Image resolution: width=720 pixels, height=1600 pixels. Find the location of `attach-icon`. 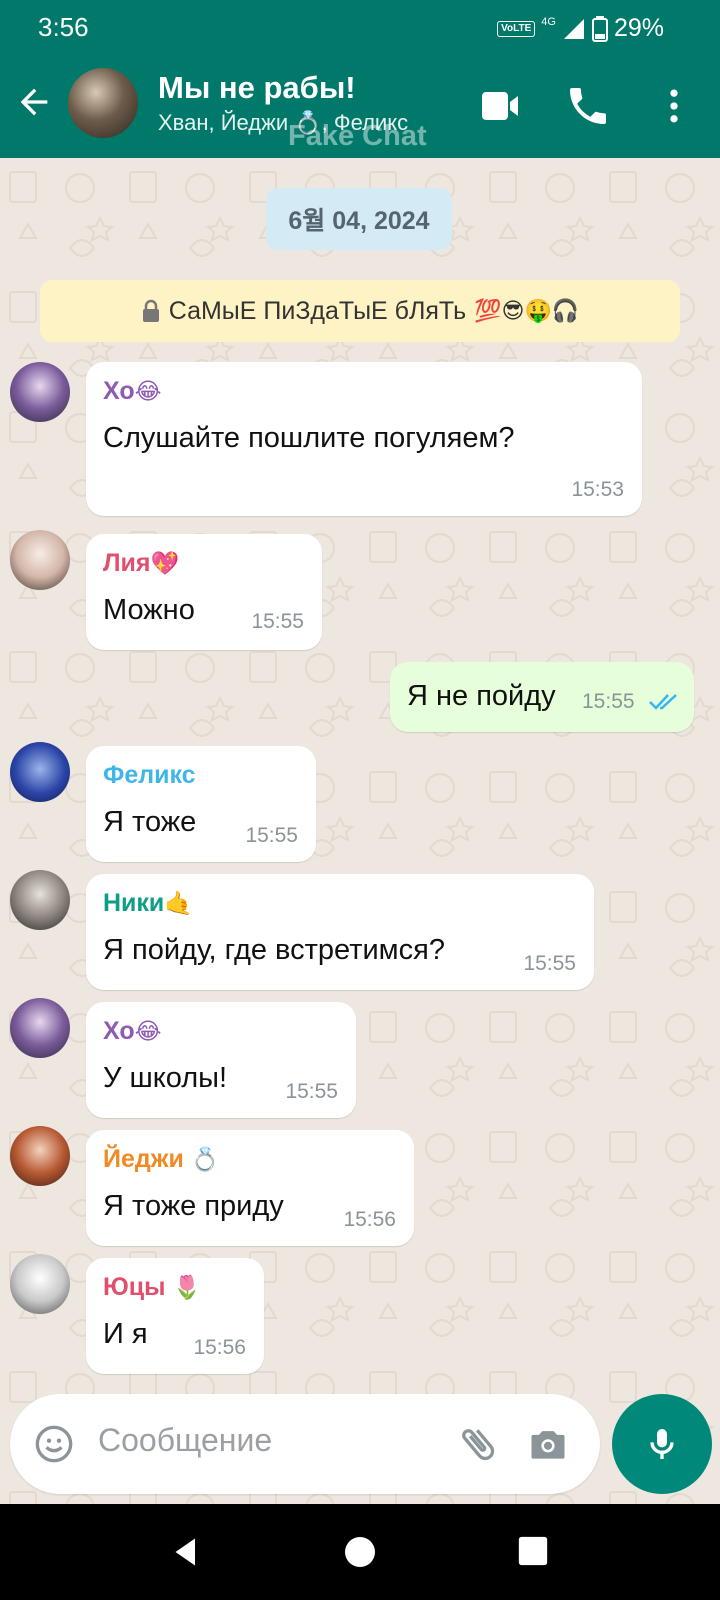

attach-icon is located at coordinates (478, 1444).